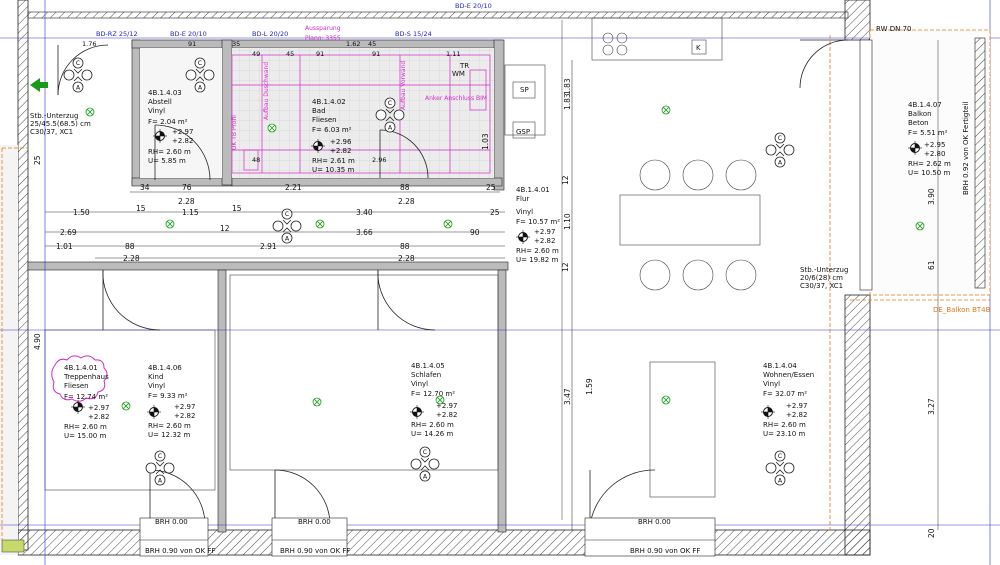 Image resolution: width=1000 pixels, height=565 pixels. Describe the element at coordinates (156, 386) in the screenshot. I see `room-kind-floor: Vinyl` at that location.